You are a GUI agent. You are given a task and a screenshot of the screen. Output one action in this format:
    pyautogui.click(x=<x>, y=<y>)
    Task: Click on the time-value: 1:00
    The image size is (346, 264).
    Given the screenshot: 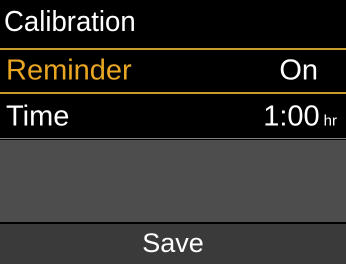 What is the action you would take?
    pyautogui.click(x=291, y=116)
    